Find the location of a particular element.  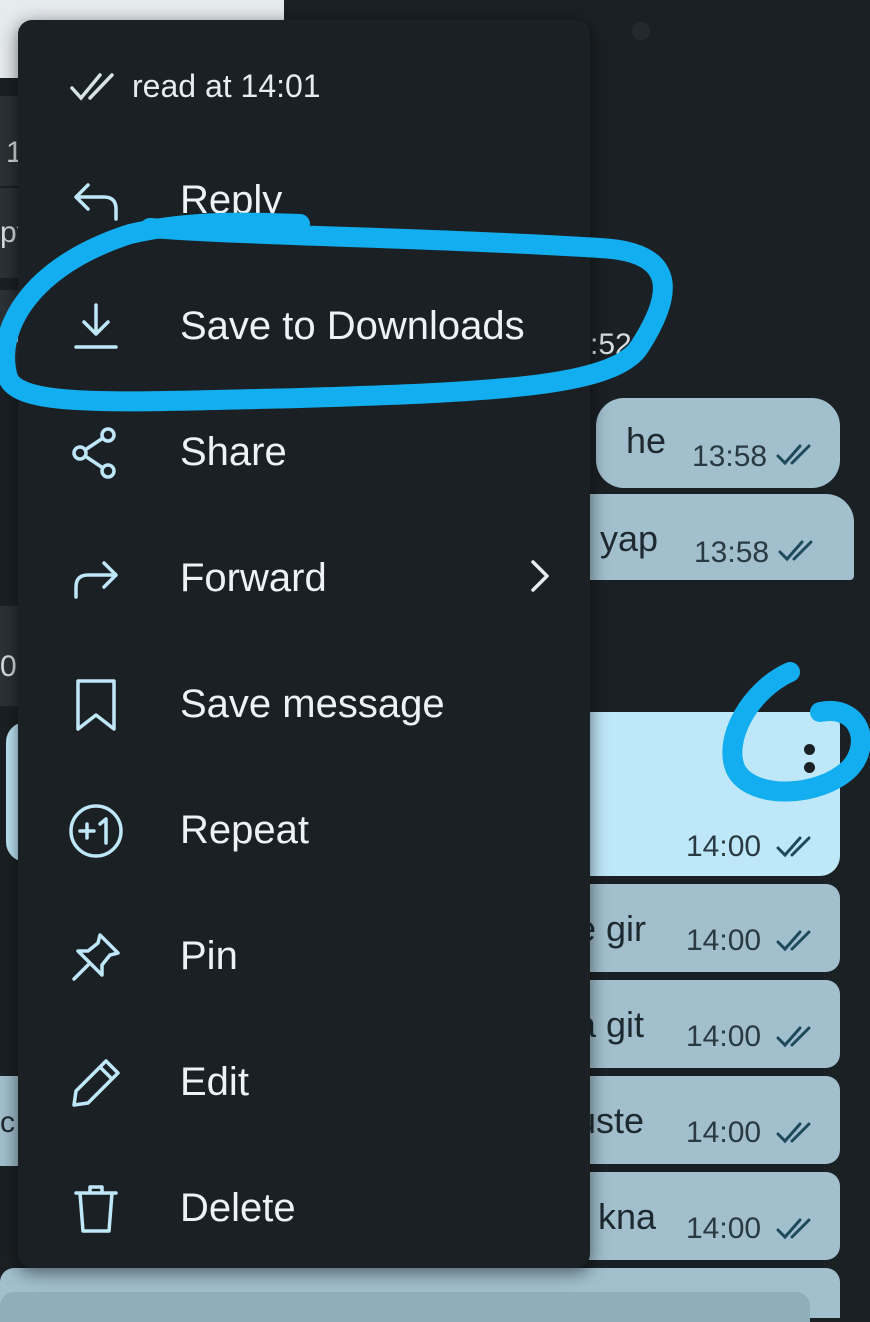

more-options-icon is located at coordinates (810, 772).